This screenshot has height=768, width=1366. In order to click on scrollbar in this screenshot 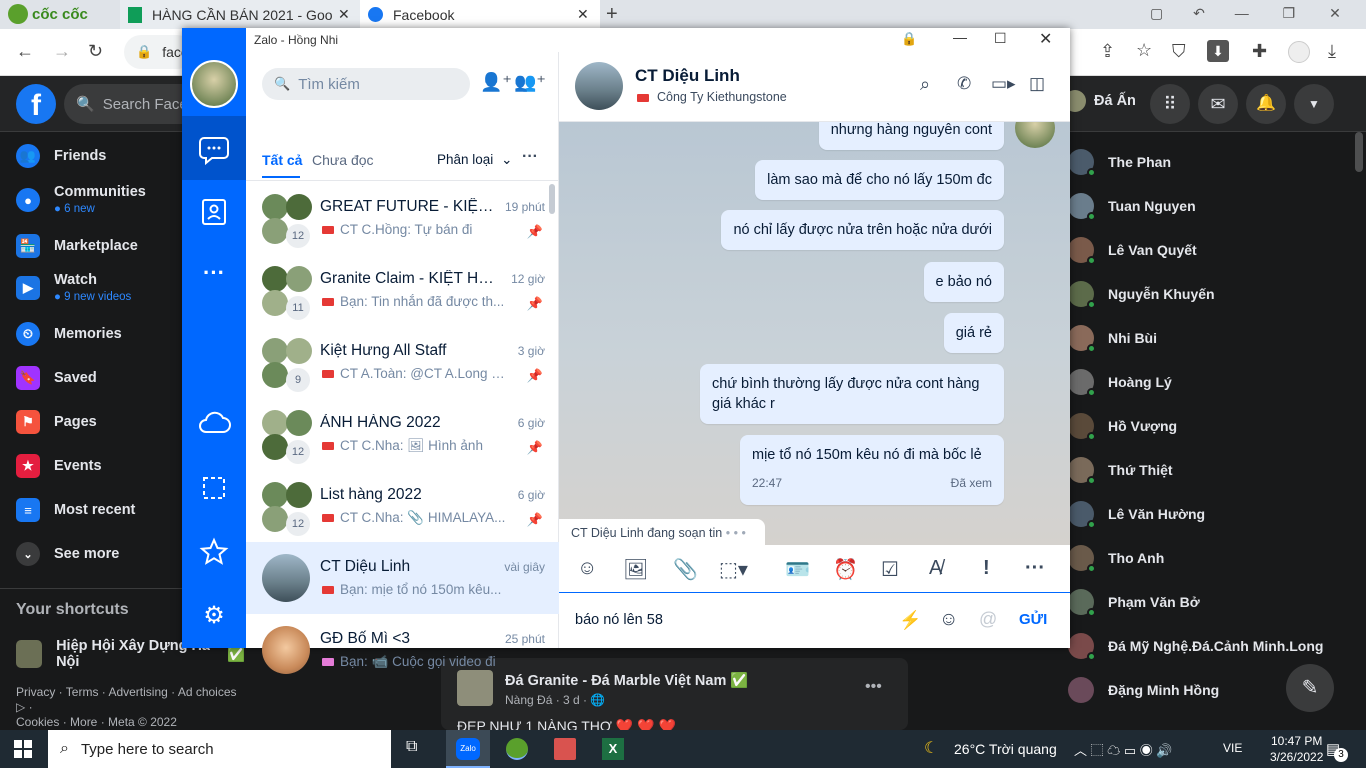, I will do `click(1359, 152)`.